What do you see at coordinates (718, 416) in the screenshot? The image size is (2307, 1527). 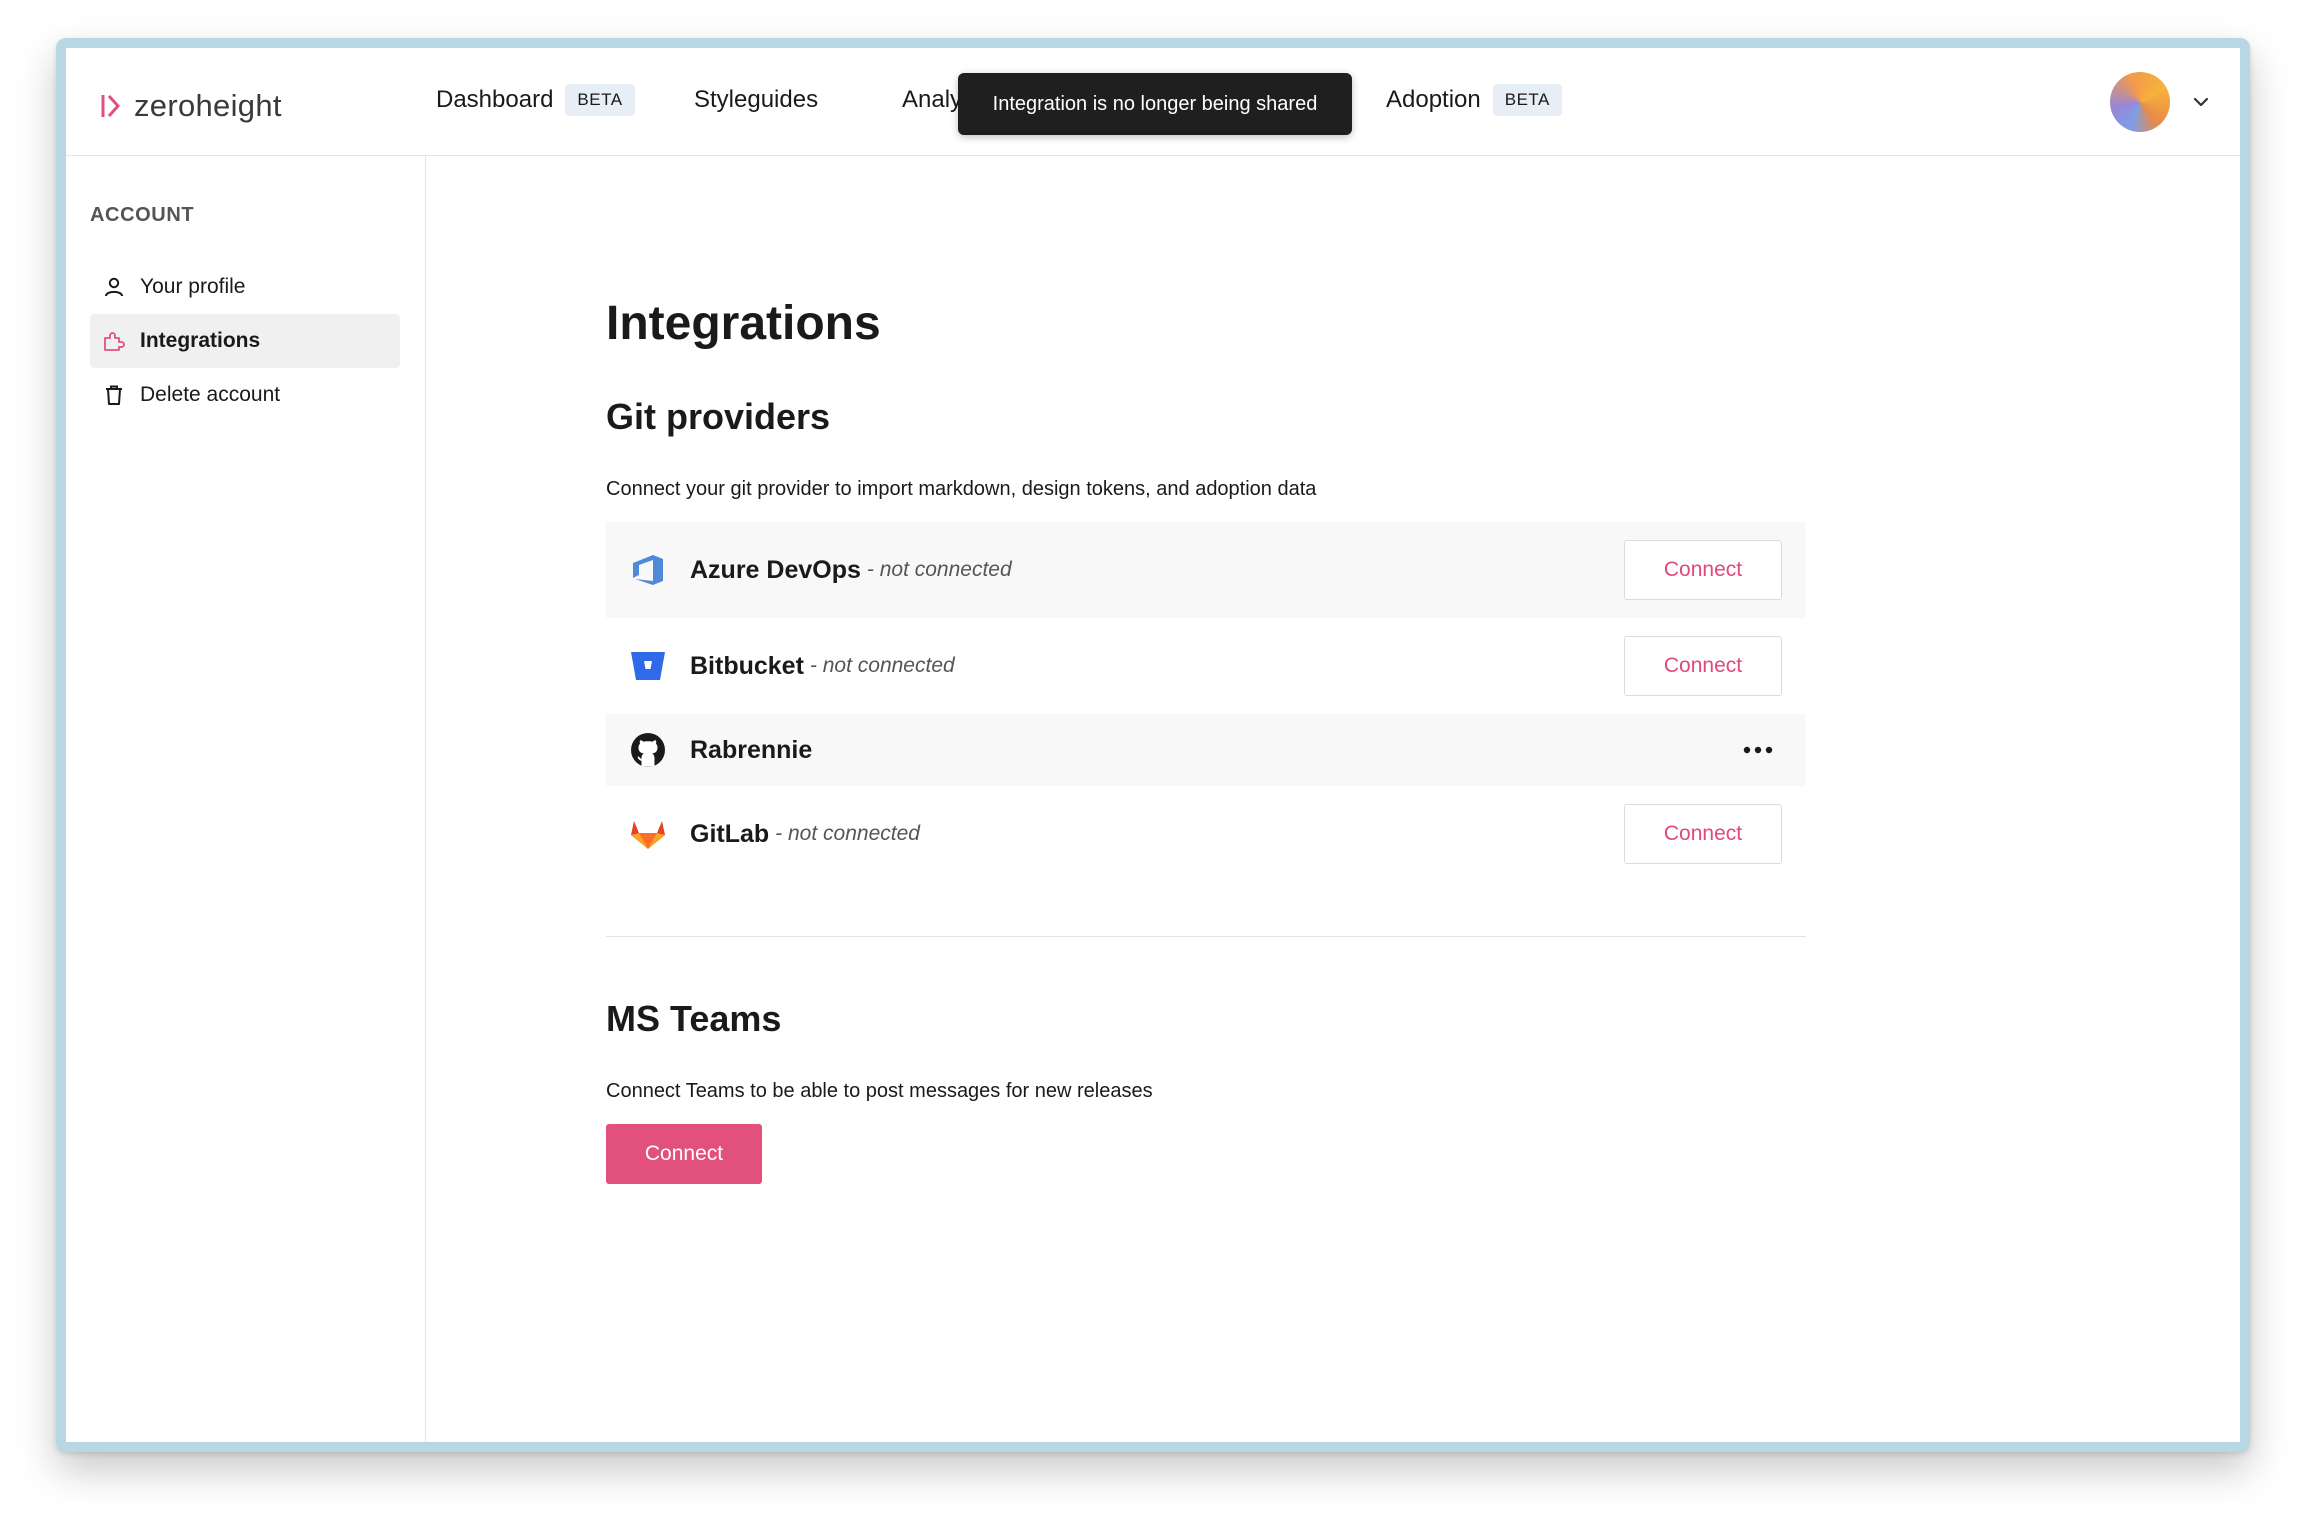 I see `git-providers-title: Git providers` at bounding box center [718, 416].